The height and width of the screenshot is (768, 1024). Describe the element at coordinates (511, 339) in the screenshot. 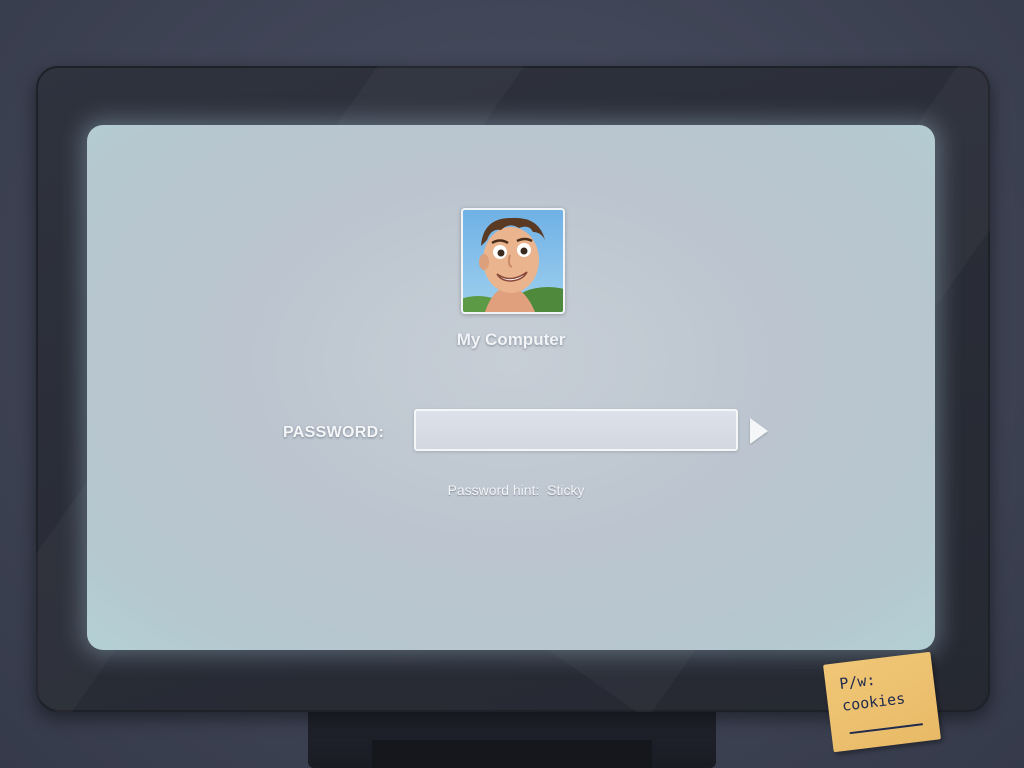

I see `computer-name: My Computer` at that location.